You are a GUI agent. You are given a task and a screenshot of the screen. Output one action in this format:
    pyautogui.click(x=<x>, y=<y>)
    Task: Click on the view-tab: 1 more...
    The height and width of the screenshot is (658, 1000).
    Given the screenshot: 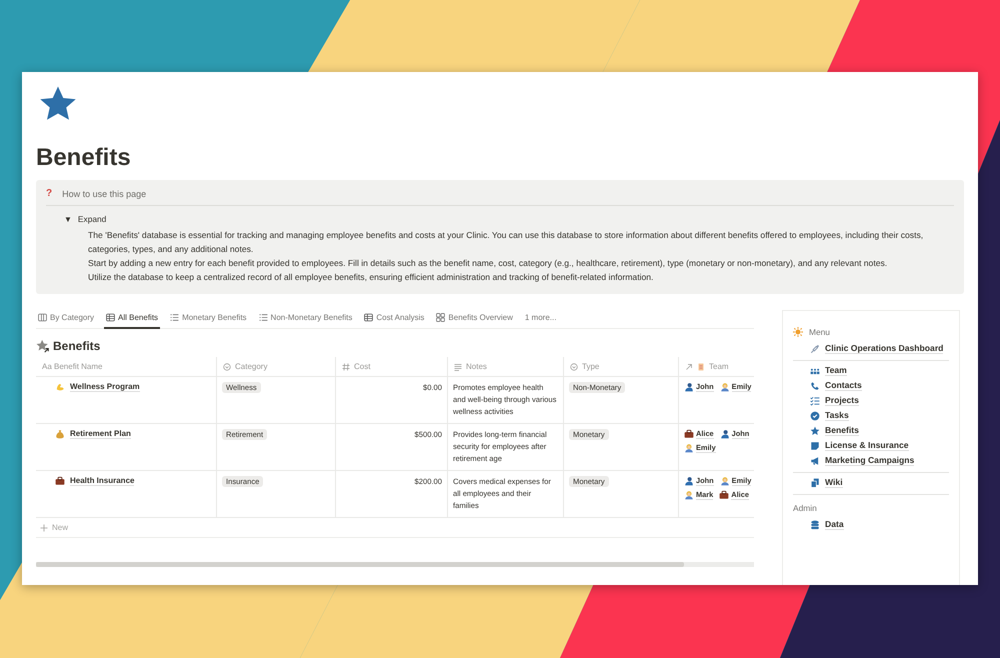 What is the action you would take?
    pyautogui.click(x=540, y=319)
    